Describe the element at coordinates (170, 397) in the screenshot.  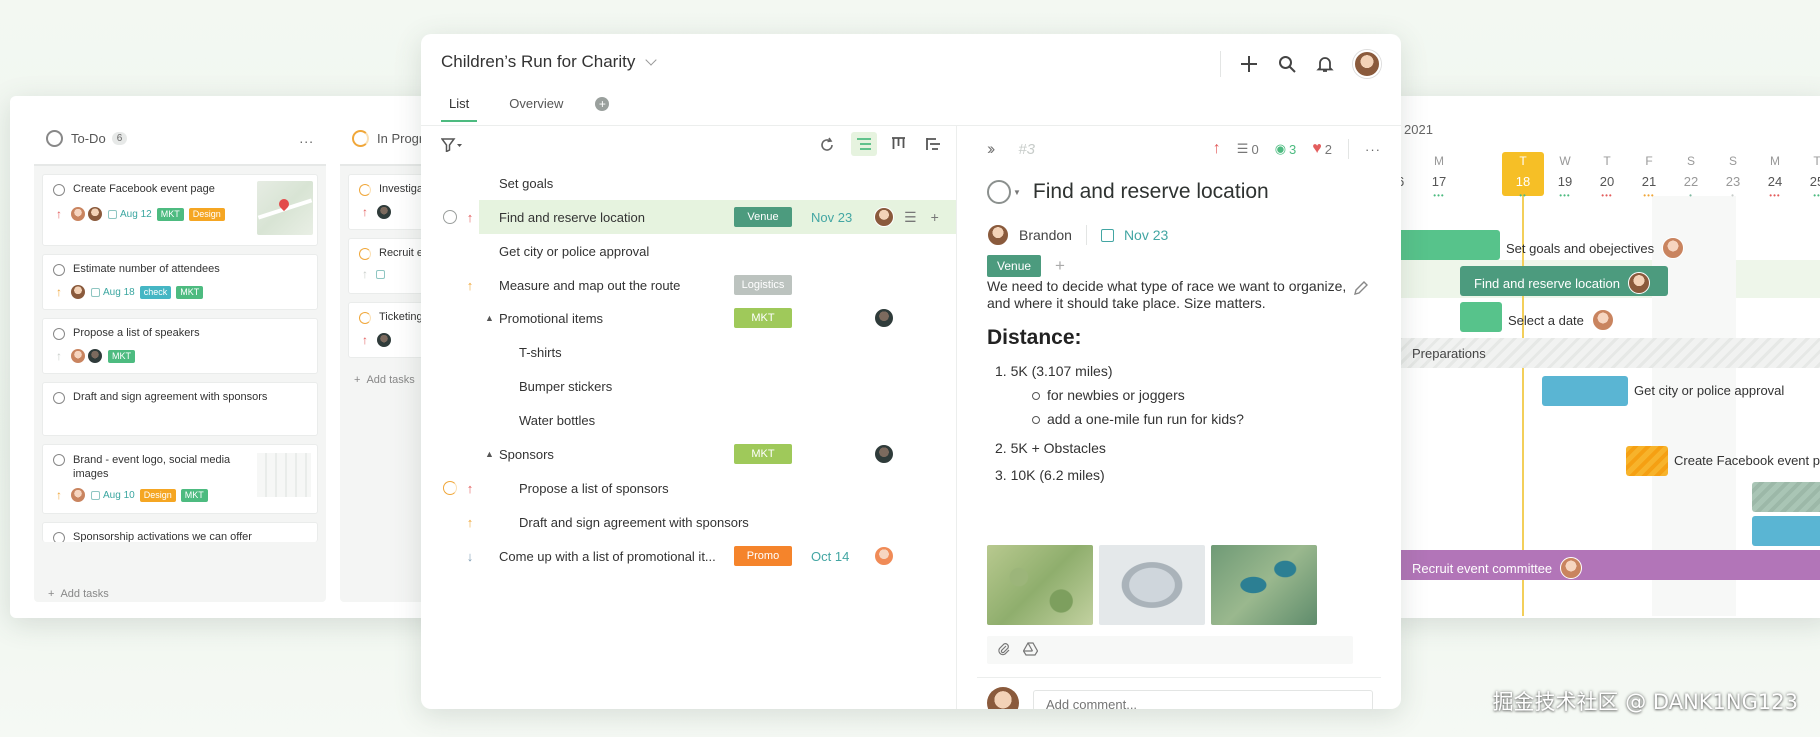
I see `card-title: Draft and sign agreement with sponsors` at that location.